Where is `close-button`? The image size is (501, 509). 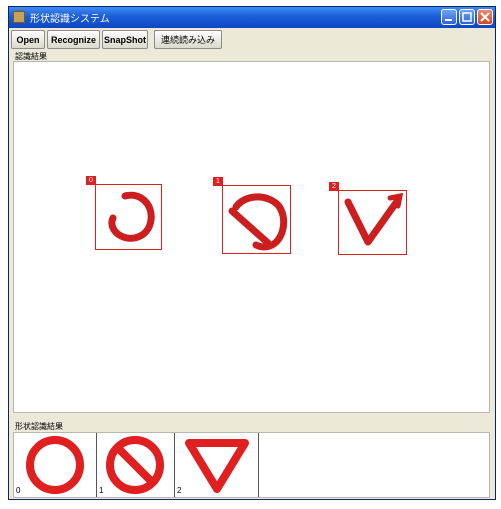
close-button is located at coordinates (485, 17).